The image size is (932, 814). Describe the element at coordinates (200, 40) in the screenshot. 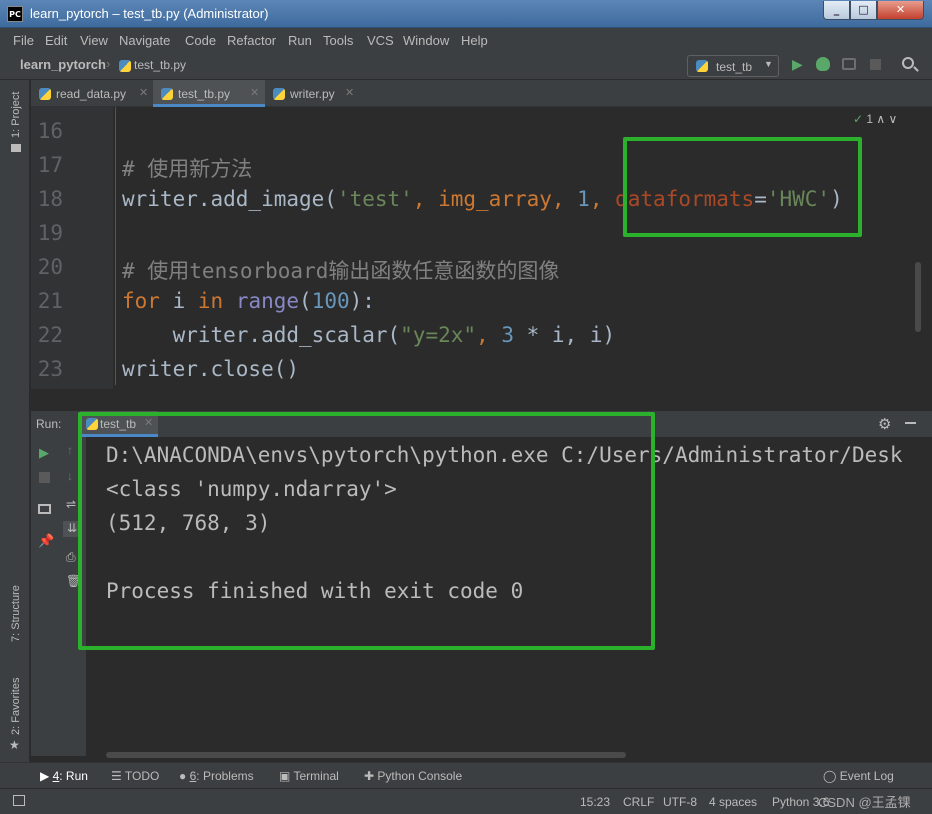

I see `menu-code: Code` at that location.